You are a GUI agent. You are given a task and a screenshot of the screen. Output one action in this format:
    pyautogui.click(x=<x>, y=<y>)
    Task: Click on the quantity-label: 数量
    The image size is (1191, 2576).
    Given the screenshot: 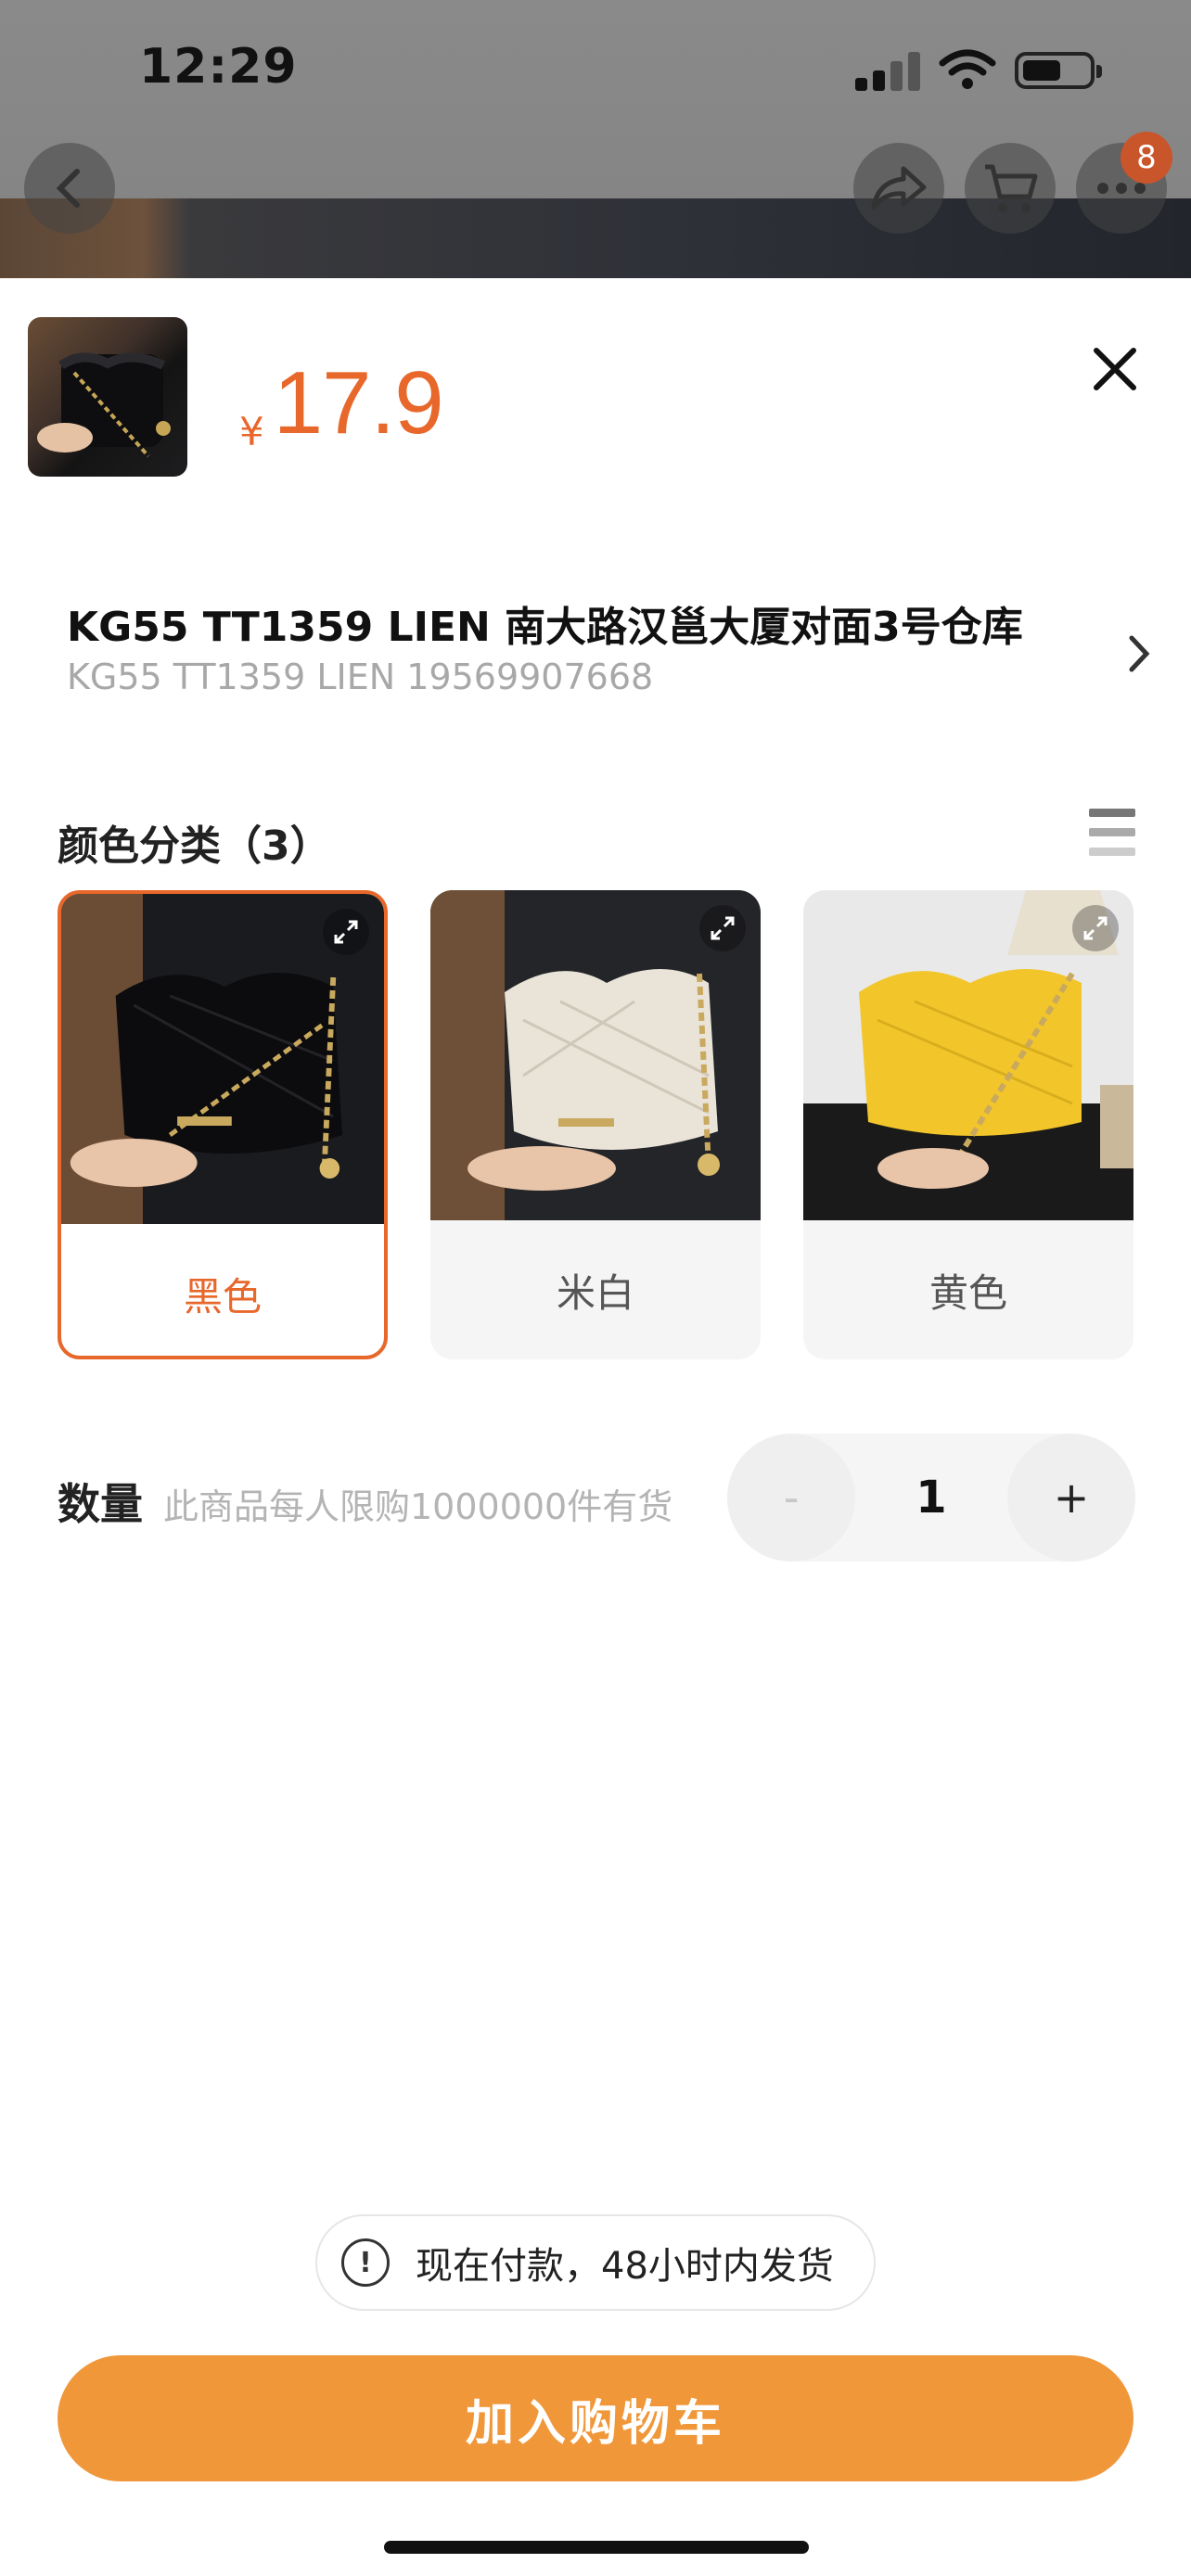 What is the action you would take?
    pyautogui.click(x=100, y=1504)
    